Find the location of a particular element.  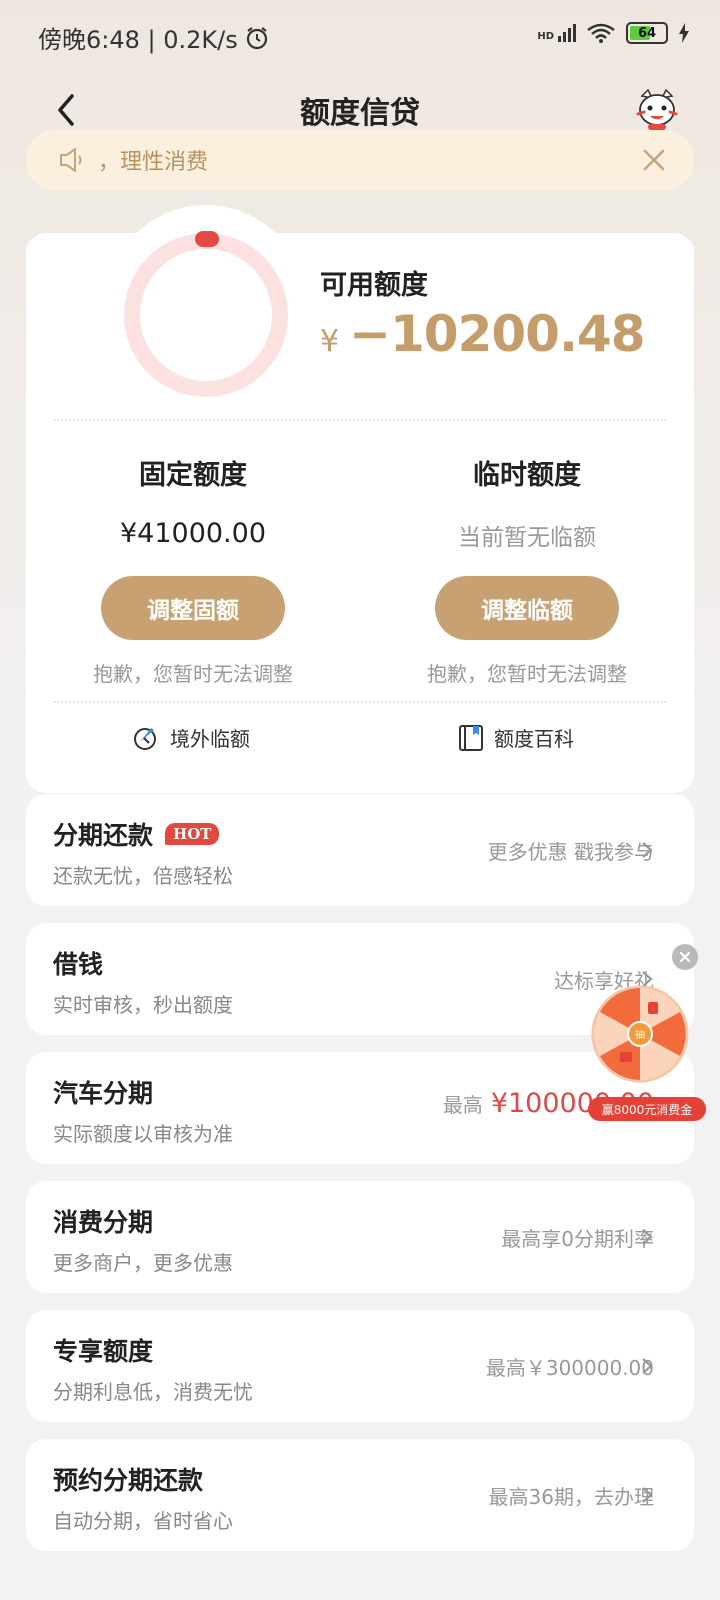

menu-subtitle: 更多商户，更多优惠 is located at coordinates (143, 1263).